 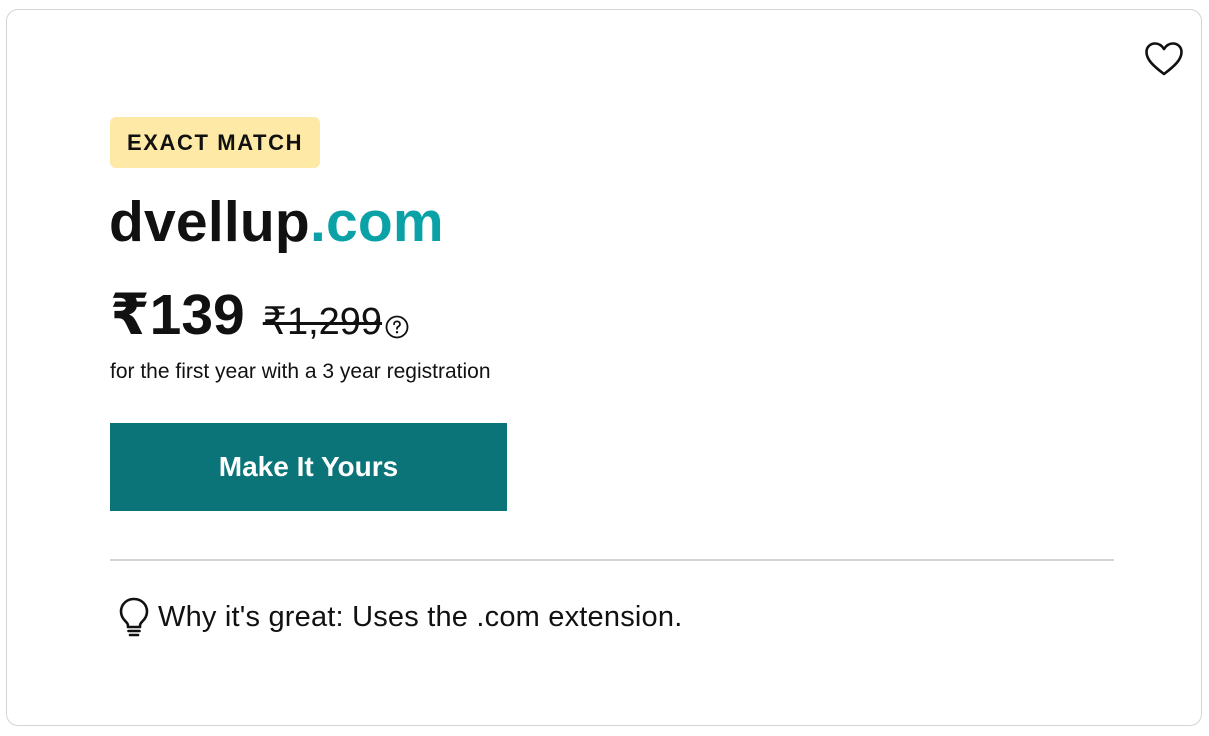 I want to click on heart-icon, so click(x=1164, y=59).